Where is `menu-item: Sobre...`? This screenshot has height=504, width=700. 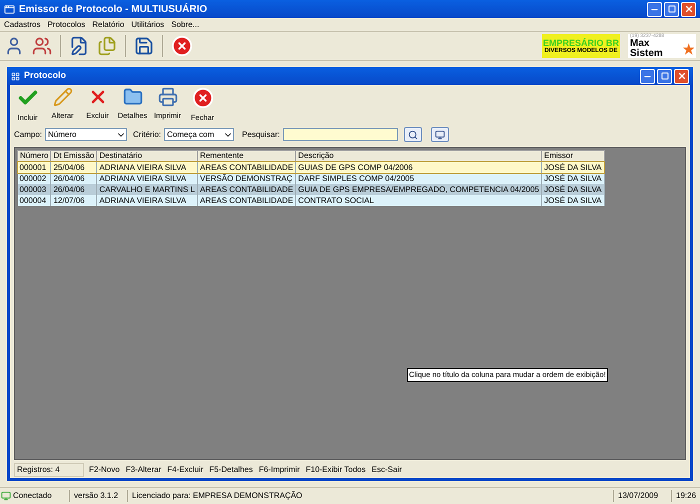 menu-item: Sobre... is located at coordinates (185, 24).